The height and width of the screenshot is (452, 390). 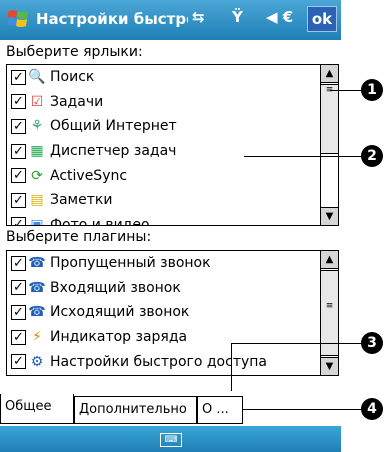 I want to click on quick-settings-icon: ⚙, so click(x=37, y=361).